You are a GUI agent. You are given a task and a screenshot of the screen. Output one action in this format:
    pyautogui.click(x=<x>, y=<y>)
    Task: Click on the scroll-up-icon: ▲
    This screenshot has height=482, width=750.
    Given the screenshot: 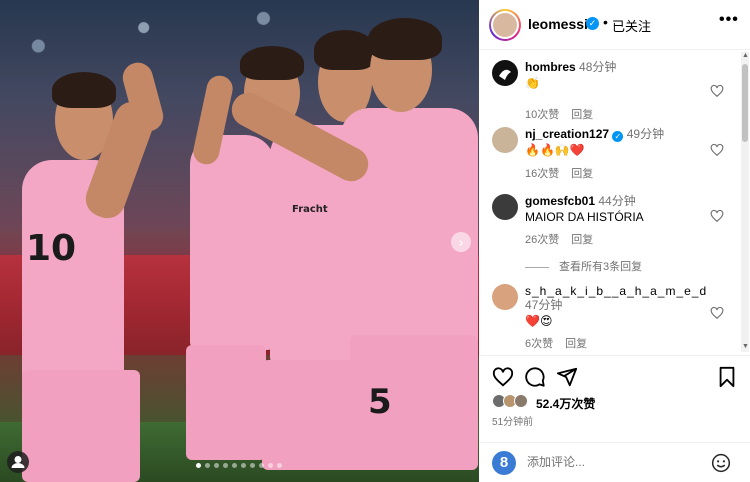 What is the action you would take?
    pyautogui.click(x=745, y=55)
    